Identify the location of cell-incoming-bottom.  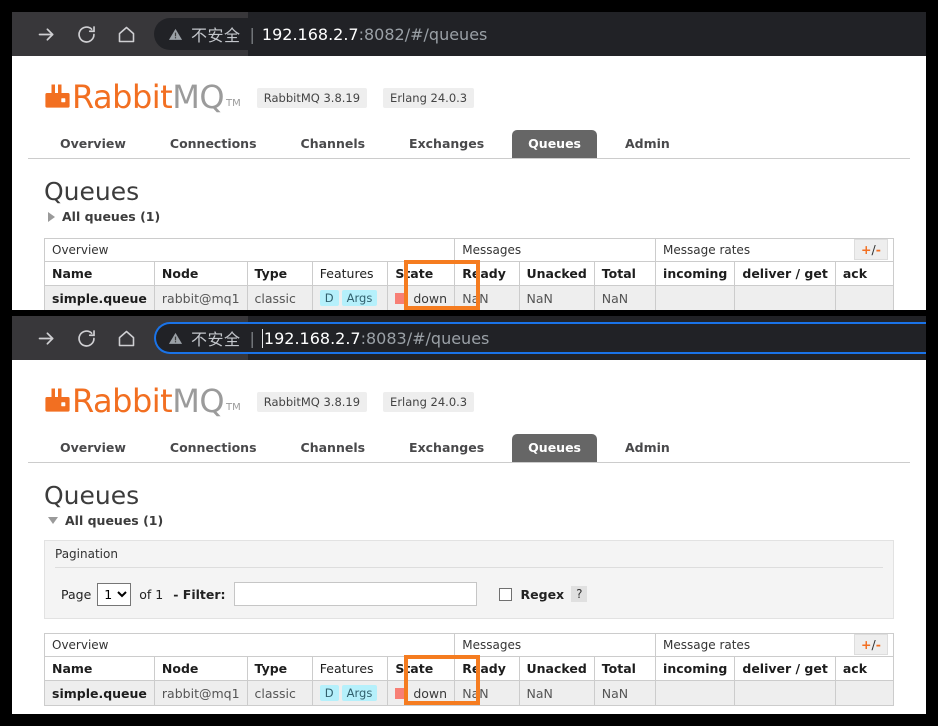
(695, 693).